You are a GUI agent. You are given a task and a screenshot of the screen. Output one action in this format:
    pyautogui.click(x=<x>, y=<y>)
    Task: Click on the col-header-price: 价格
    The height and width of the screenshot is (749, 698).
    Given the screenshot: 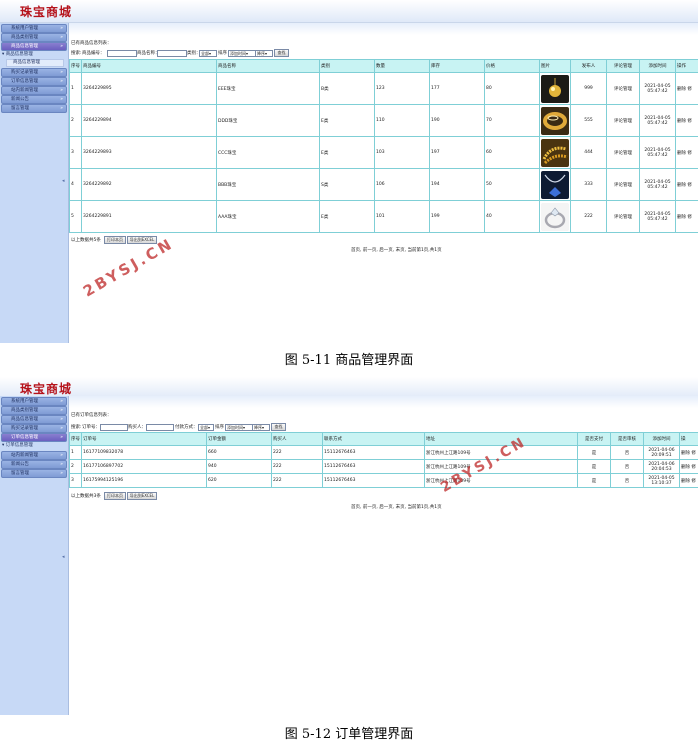 What is the action you would take?
    pyautogui.click(x=512, y=66)
    